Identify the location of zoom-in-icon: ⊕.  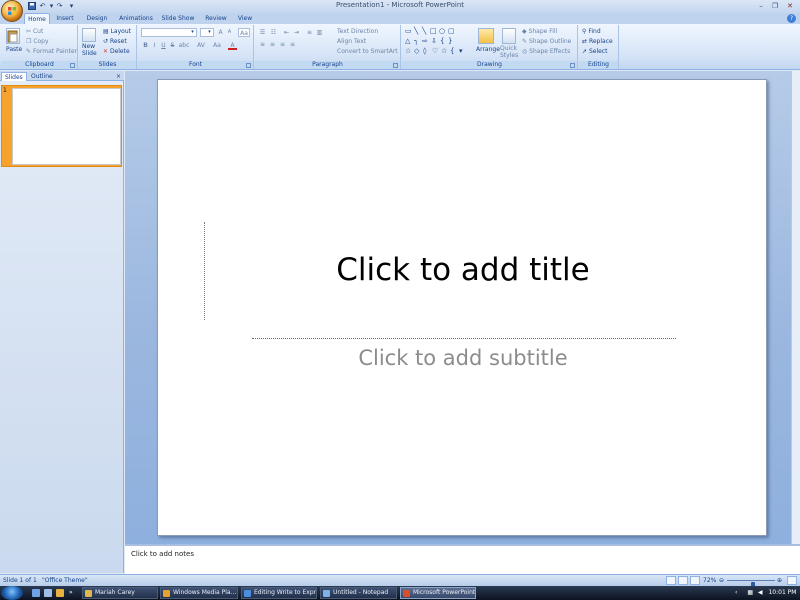
(779, 581).